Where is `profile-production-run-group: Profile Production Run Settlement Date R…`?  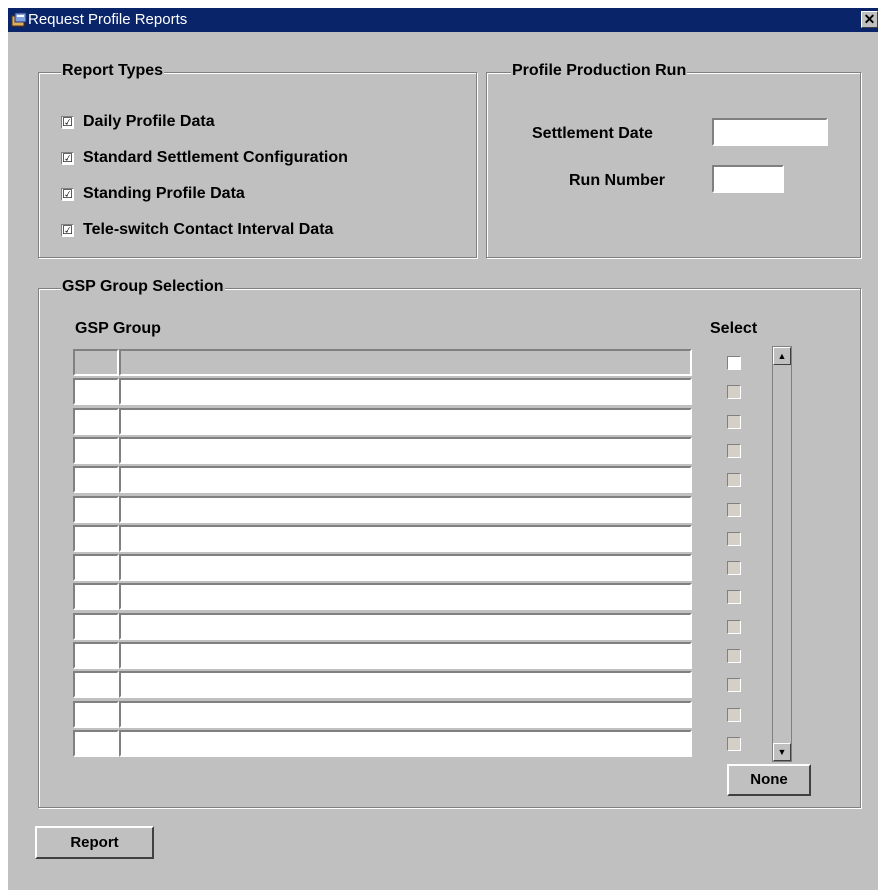 profile-production-run-group: Profile Production Run Settlement Date R… is located at coordinates (673, 160).